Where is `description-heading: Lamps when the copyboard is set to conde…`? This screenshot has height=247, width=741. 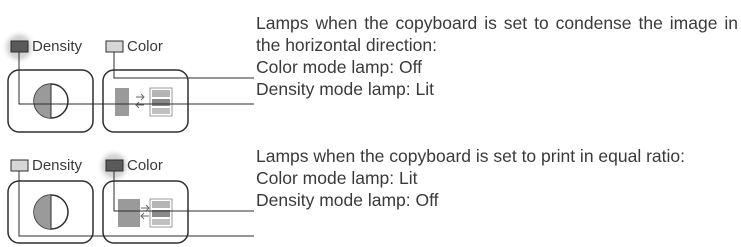
description-heading: Lamps when the copyboard is set to conde… is located at coordinates (497, 34).